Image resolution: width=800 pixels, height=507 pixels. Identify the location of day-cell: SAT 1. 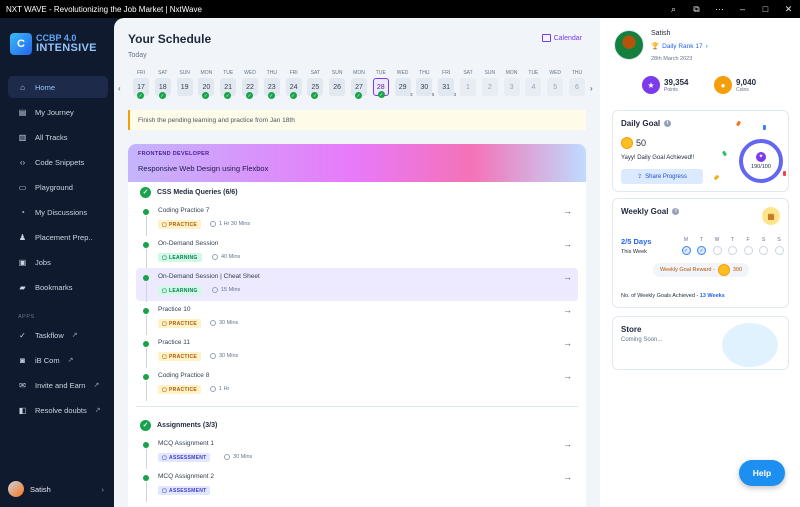
(468, 83).